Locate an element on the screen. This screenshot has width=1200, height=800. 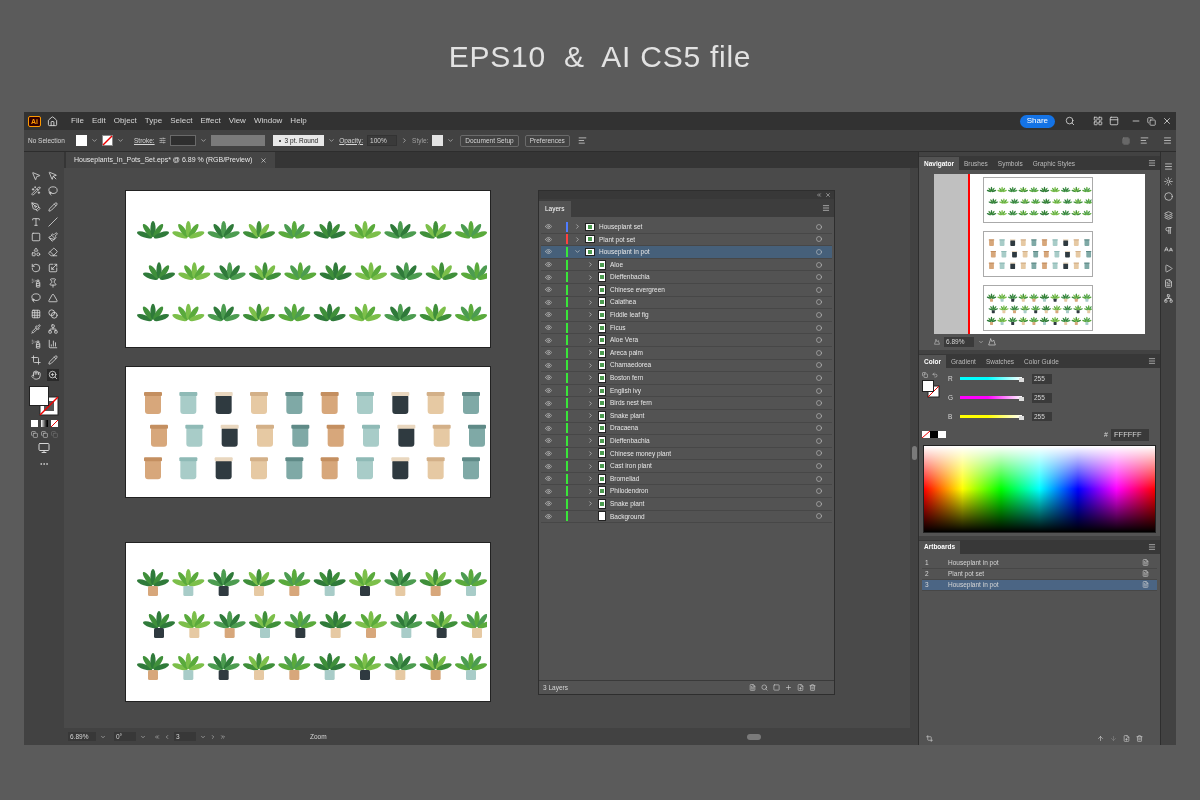
none-mode-swatch is located at coordinates (54, 423).